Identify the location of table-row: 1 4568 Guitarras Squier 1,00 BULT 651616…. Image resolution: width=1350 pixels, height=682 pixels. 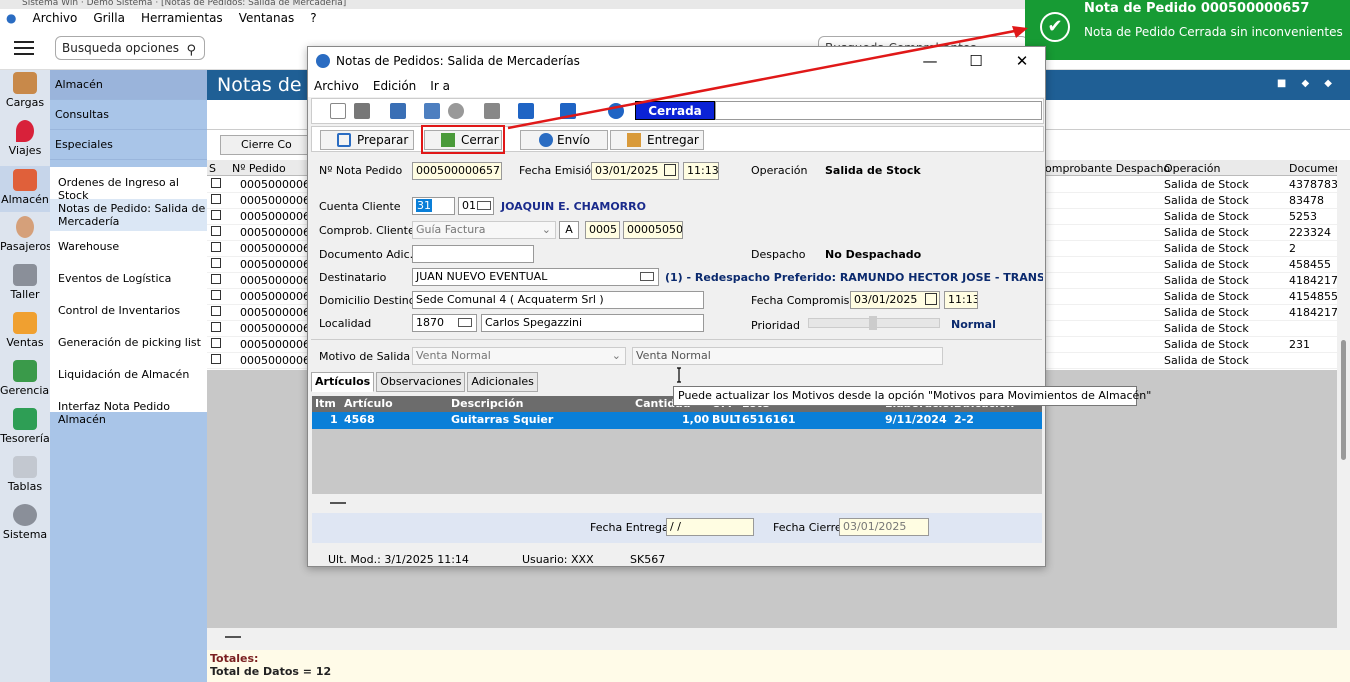
(677, 420).